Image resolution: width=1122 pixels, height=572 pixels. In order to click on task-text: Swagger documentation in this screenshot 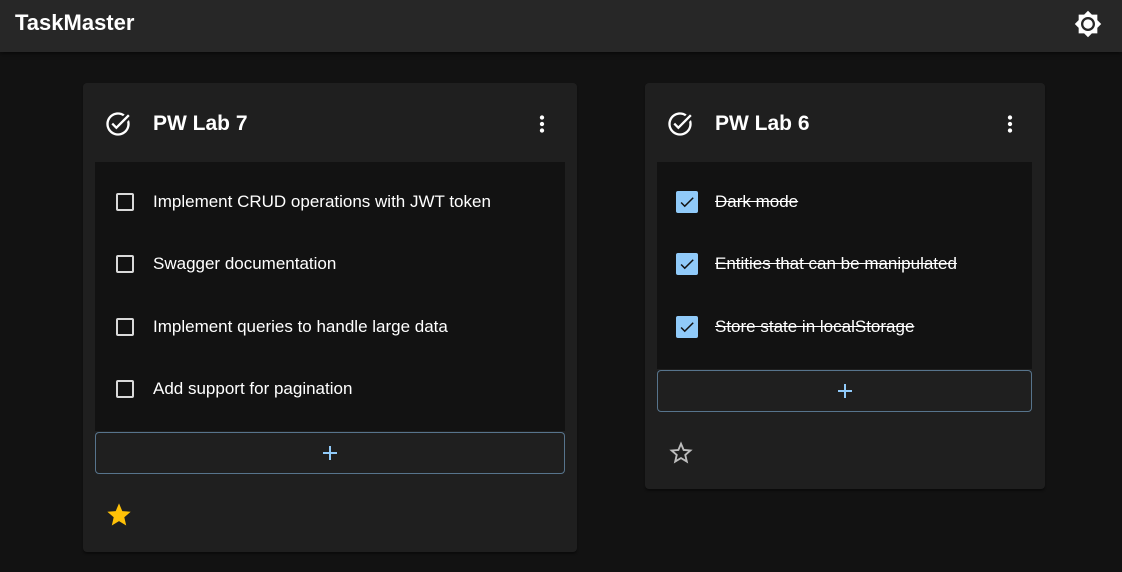, I will do `click(245, 263)`.